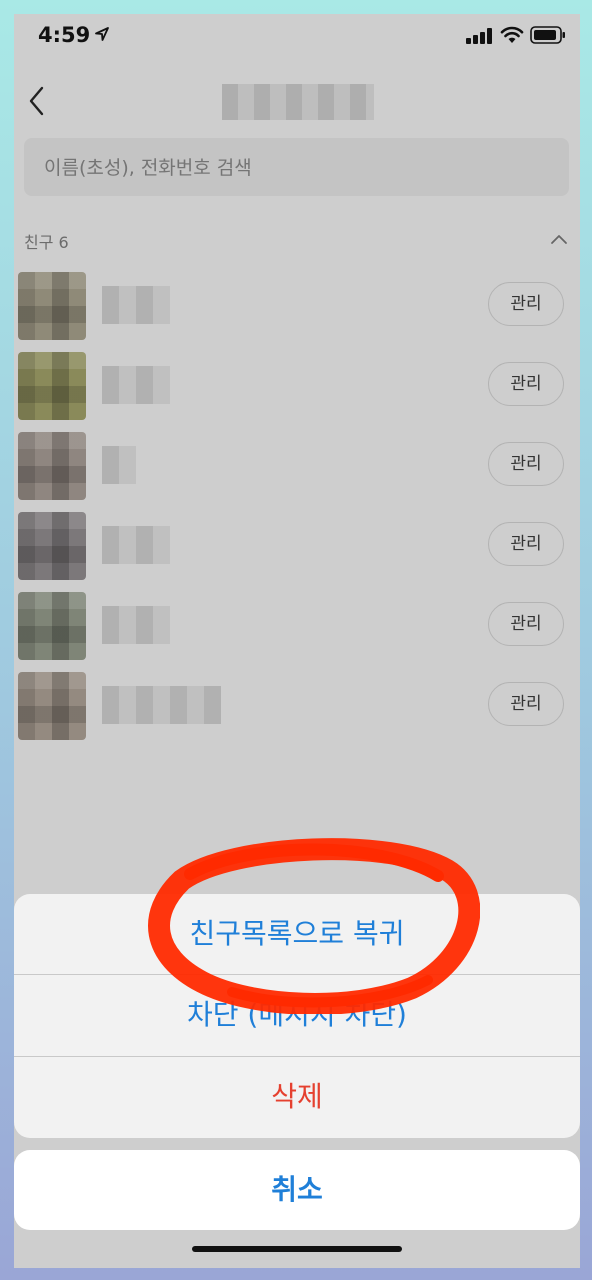 This screenshot has width=592, height=1280. I want to click on chevron-up-icon, so click(559, 239).